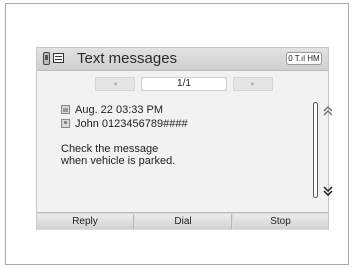  I want to click on message-date: Aug. 22 03:33 PM, so click(119, 110).